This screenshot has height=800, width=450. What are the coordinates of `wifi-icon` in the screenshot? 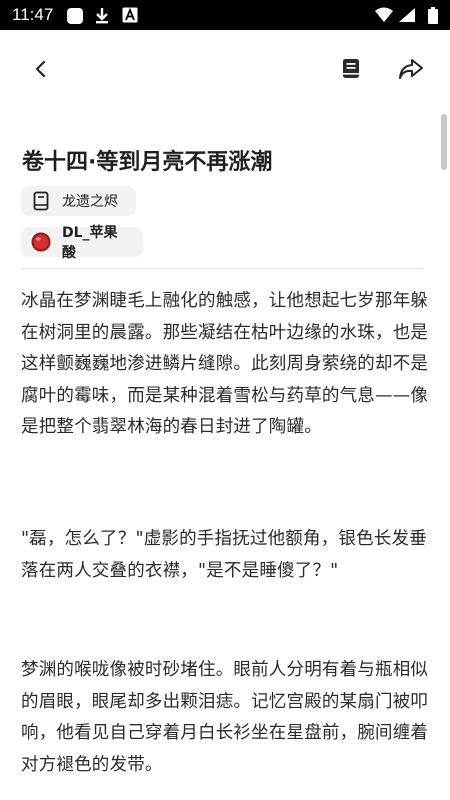 It's located at (384, 17).